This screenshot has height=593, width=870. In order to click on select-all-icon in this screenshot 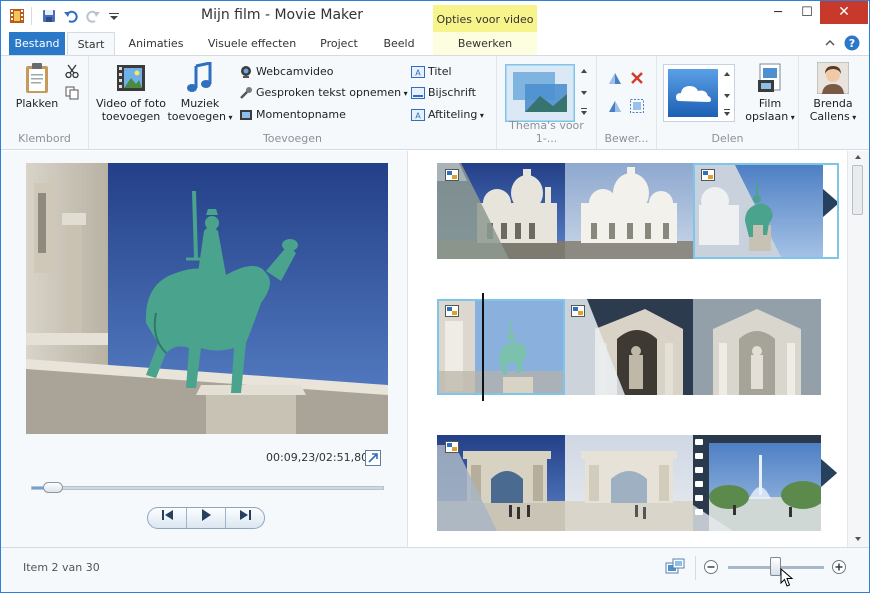, I will do `click(637, 106)`.